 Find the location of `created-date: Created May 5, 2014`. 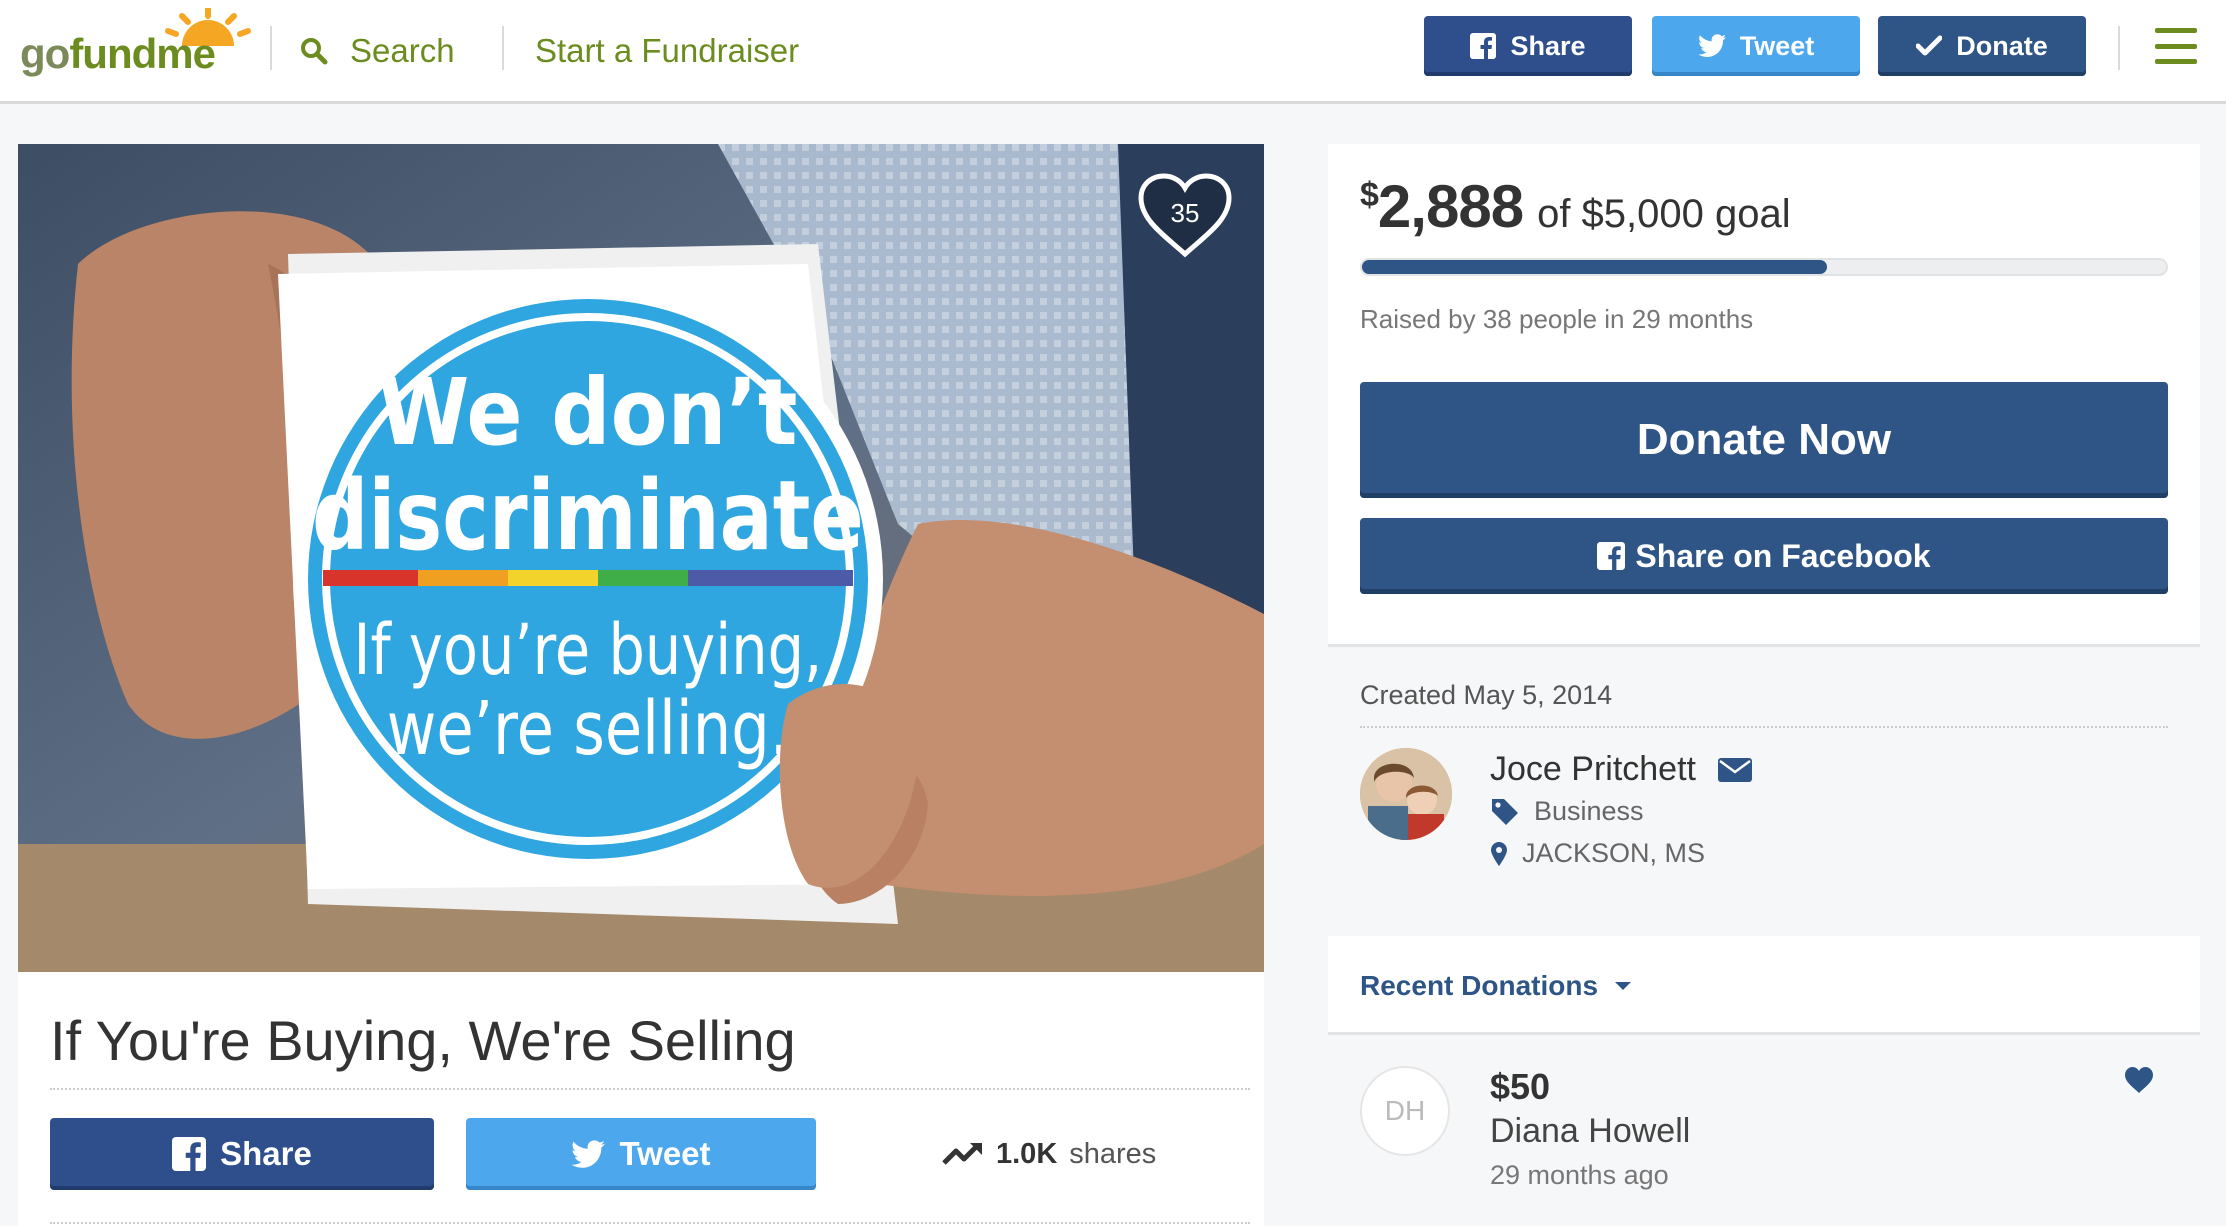

created-date: Created May 5, 2014 is located at coordinates (1486, 695).